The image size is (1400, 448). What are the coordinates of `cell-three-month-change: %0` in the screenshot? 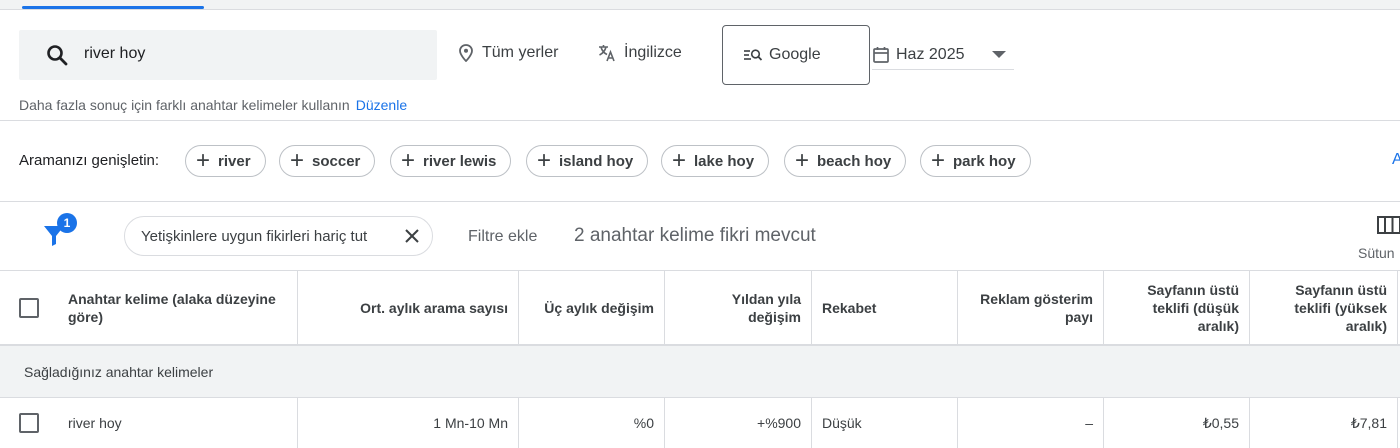 It's located at (592, 423).